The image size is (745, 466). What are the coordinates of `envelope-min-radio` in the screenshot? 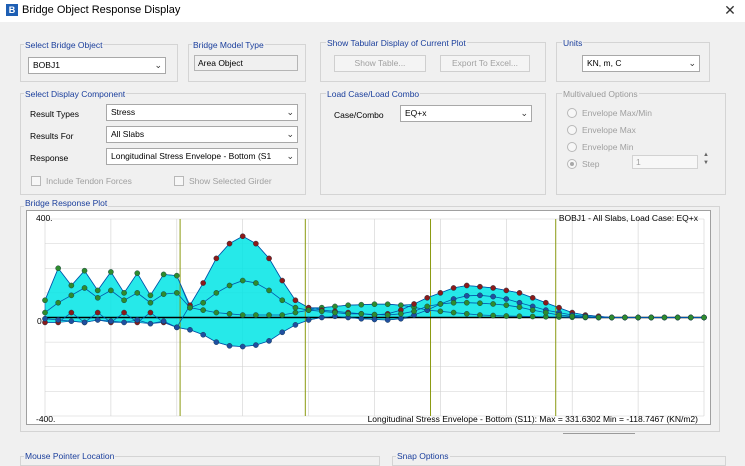 It's located at (572, 147).